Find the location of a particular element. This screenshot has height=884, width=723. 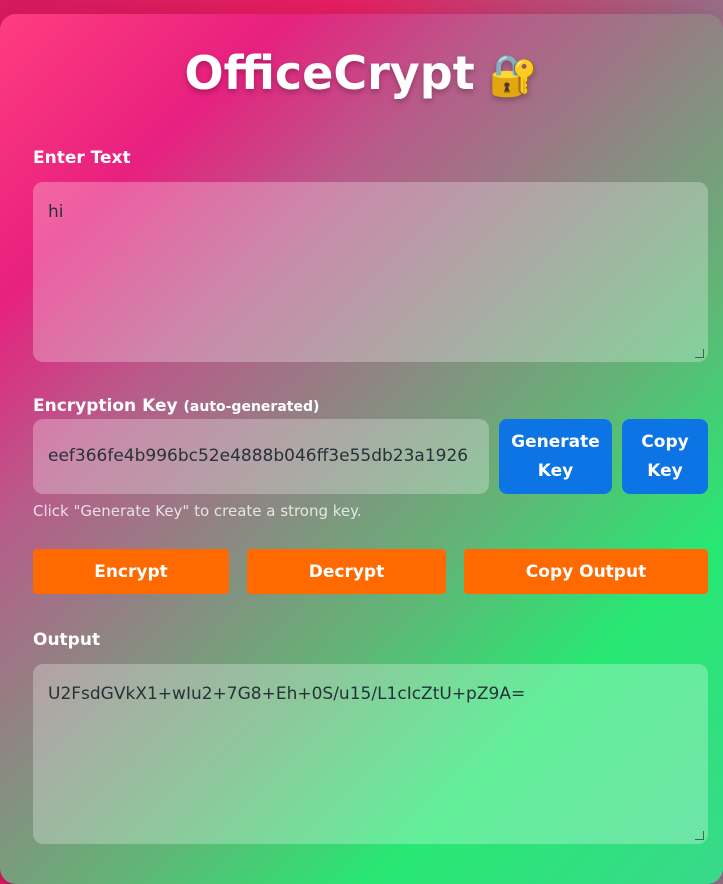

generate-key-label: Generate Key is located at coordinates (555, 456).